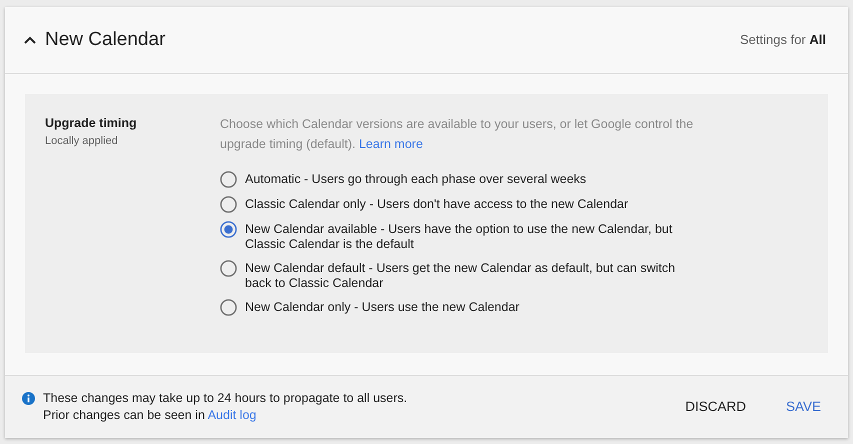 The image size is (853, 444). Describe the element at coordinates (783, 40) in the screenshot. I see `settings-scope: Settings for All` at that location.